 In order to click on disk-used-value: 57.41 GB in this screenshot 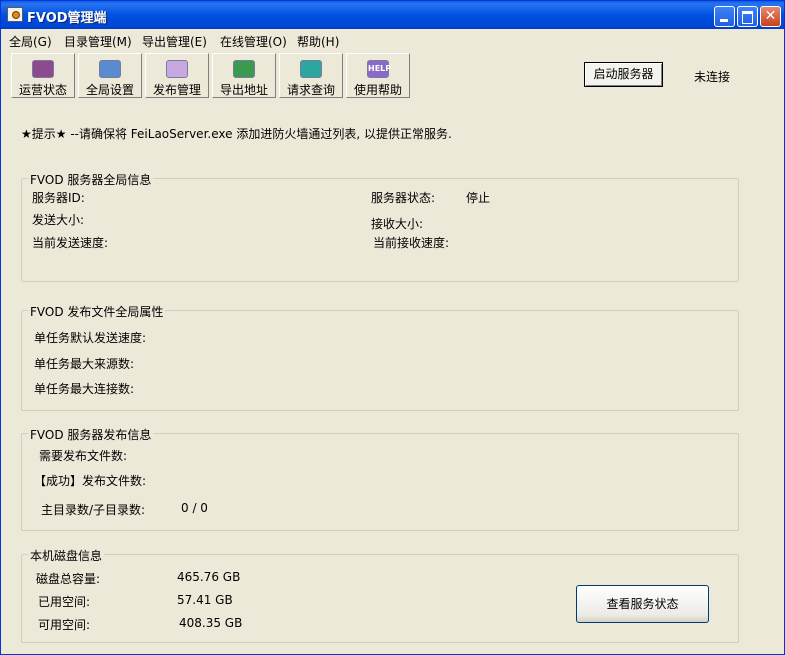, I will do `click(205, 600)`.